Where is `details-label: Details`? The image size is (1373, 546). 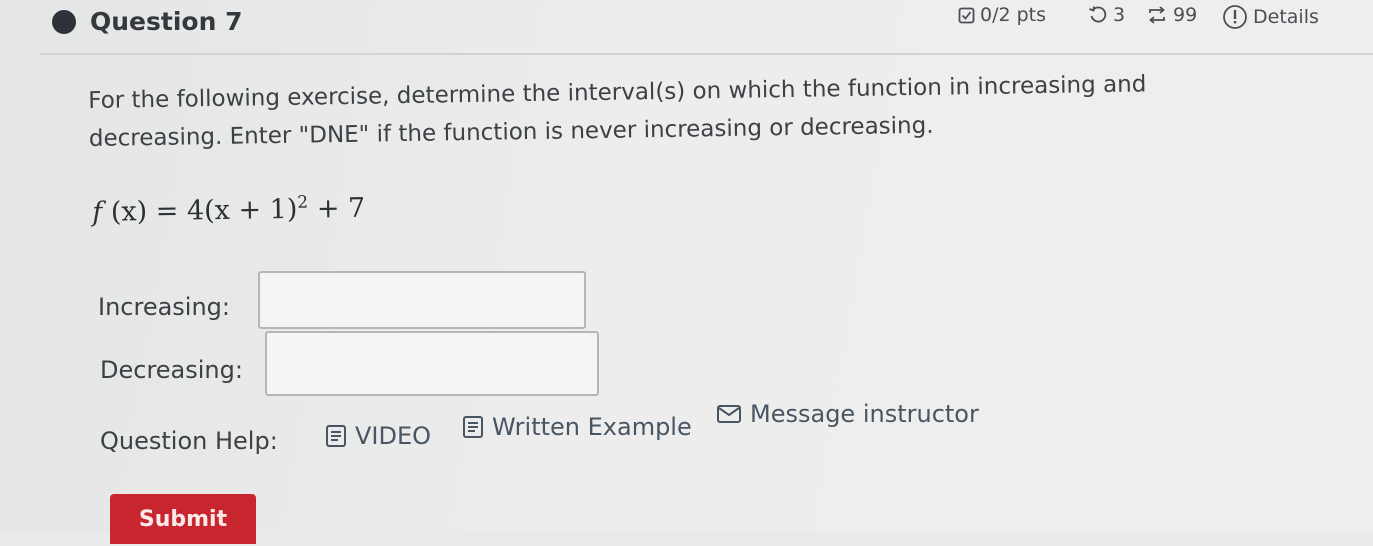
details-label: Details is located at coordinates (1286, 17).